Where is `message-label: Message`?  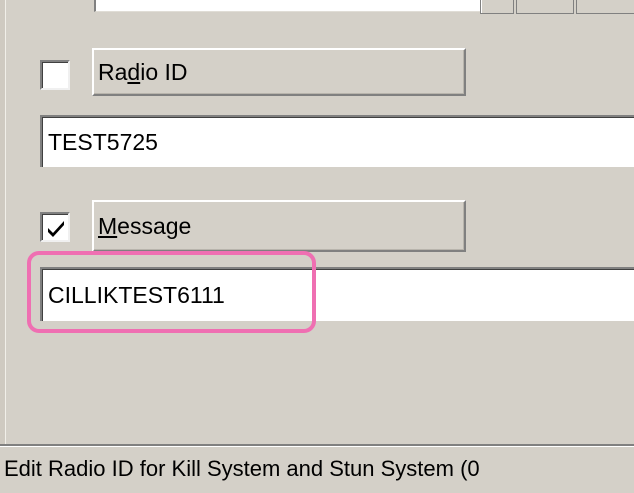
message-label: Message is located at coordinates (279, 226).